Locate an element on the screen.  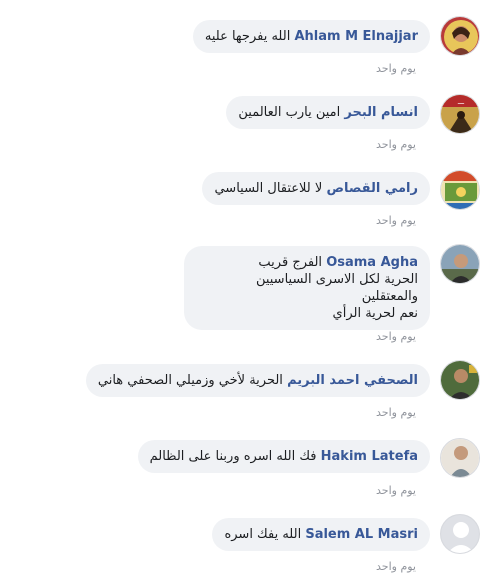
comment-author: الصحفي احمد البريم is located at coordinates (352, 380).